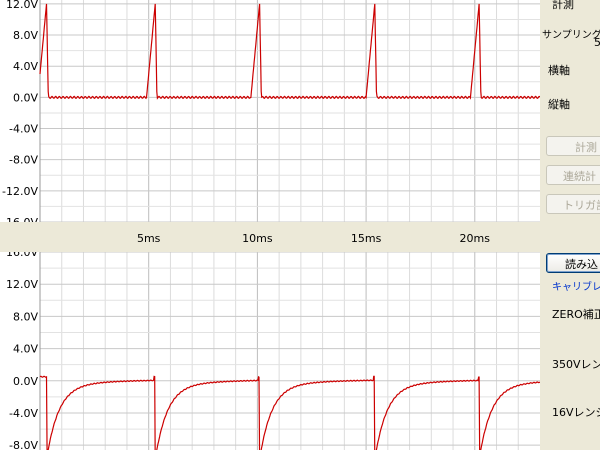 This screenshot has width=600, height=450. I want to click on measure-button: 計測, so click(573, 146).